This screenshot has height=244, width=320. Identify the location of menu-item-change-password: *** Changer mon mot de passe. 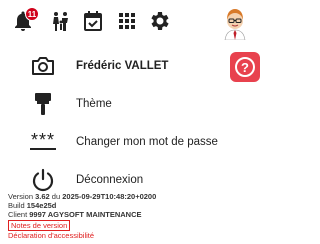
(126, 142).